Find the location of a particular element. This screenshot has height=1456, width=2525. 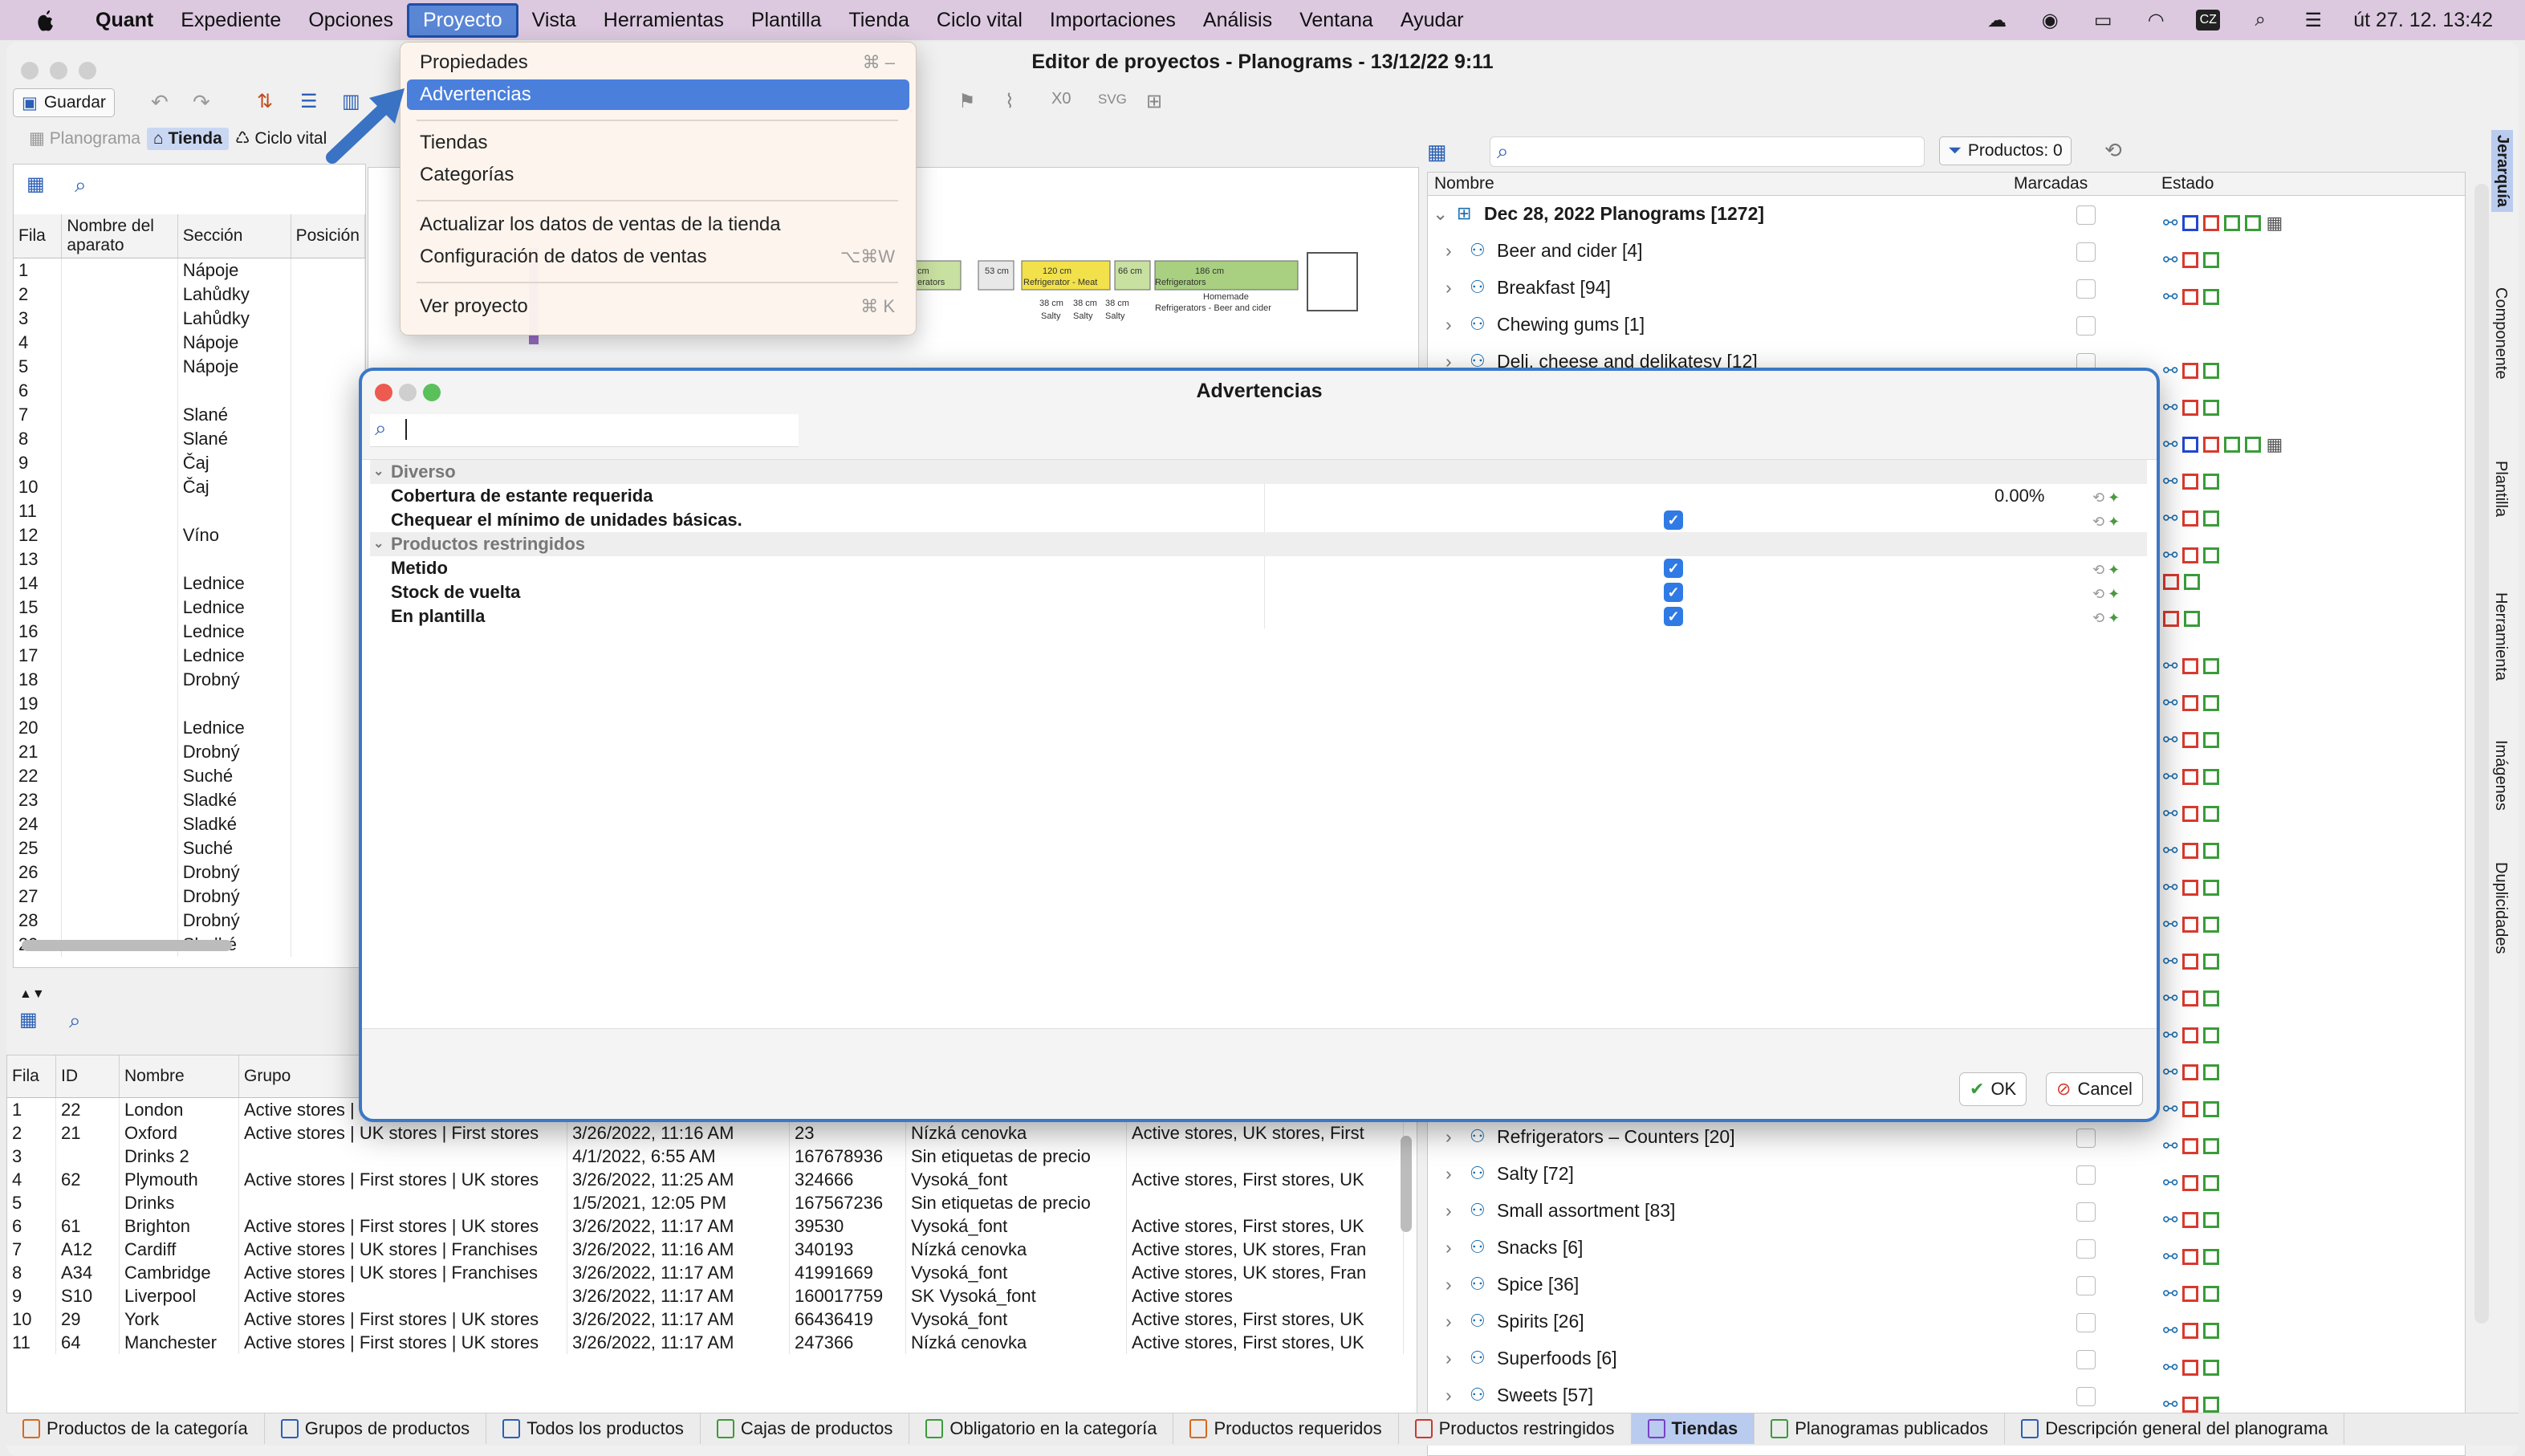

dialog-search-input: ⌕ is located at coordinates (584, 430).